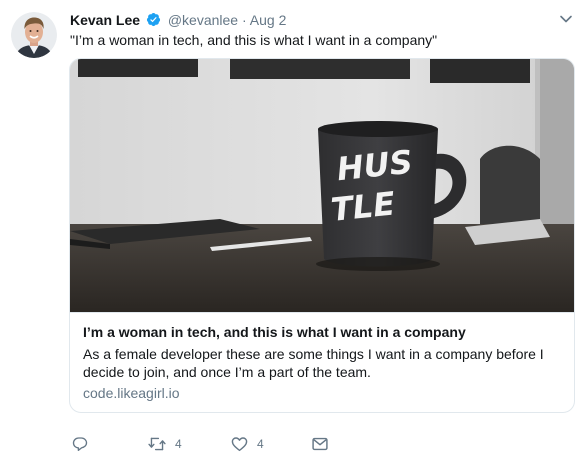 This screenshot has height=461, width=587. Describe the element at coordinates (239, 444) in the screenshot. I see `heart-icon` at that location.